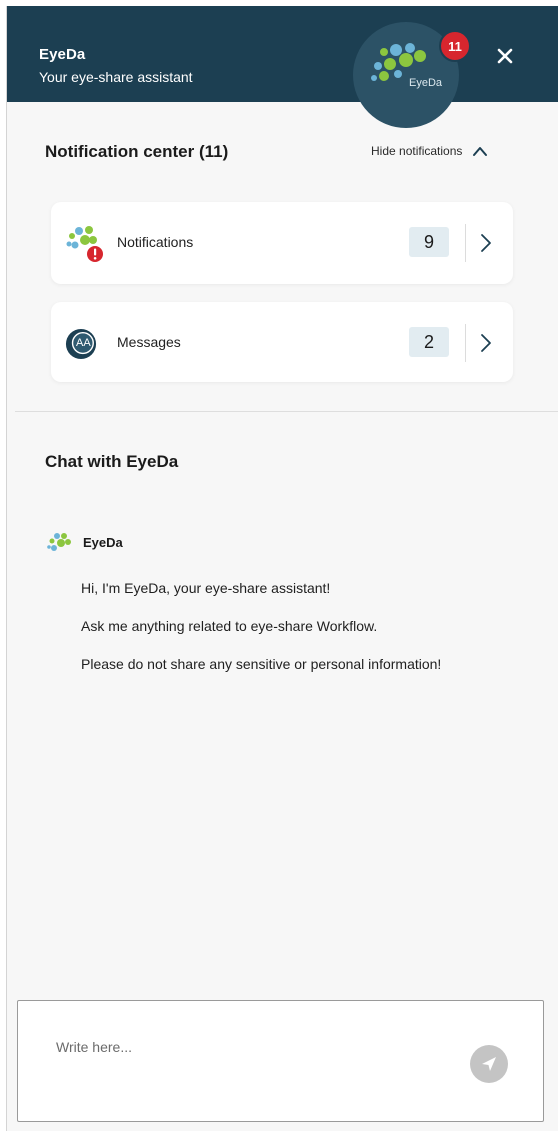 The width and height of the screenshot is (558, 1131). What do you see at coordinates (62, 54) in the screenshot?
I see `assistant-title: EyeDa` at bounding box center [62, 54].